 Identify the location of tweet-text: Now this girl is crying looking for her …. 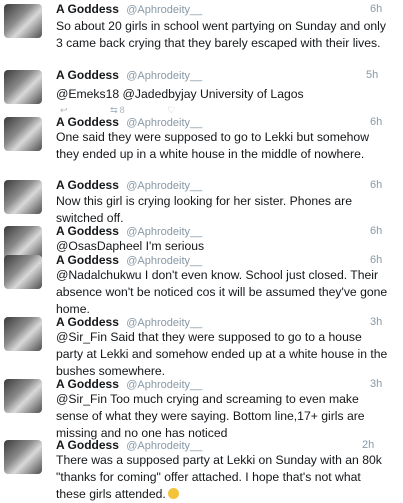
(204, 209).